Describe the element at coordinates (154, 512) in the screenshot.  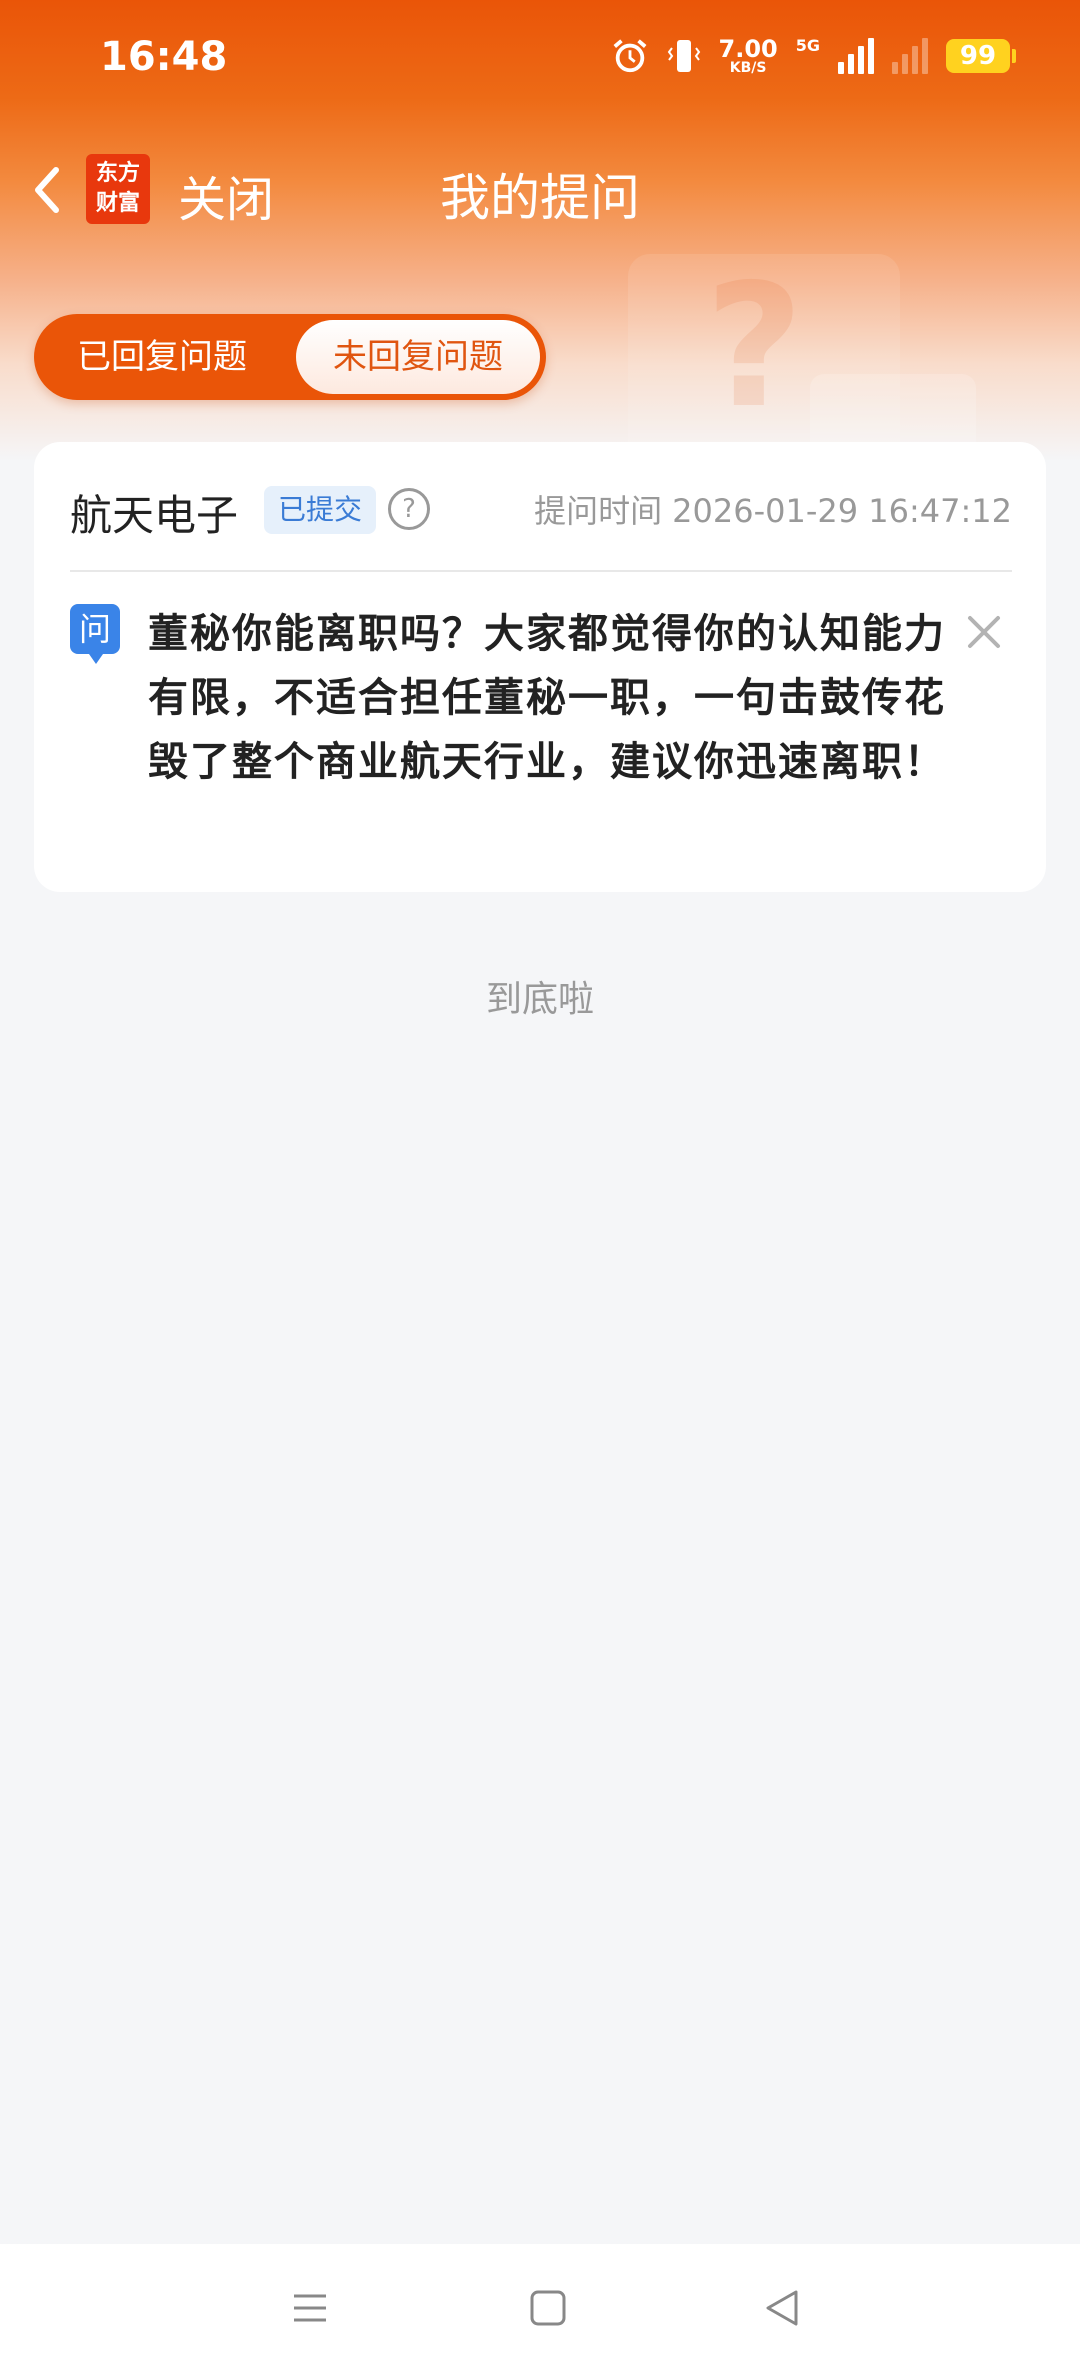
I see `company-name: 航天电子` at that location.